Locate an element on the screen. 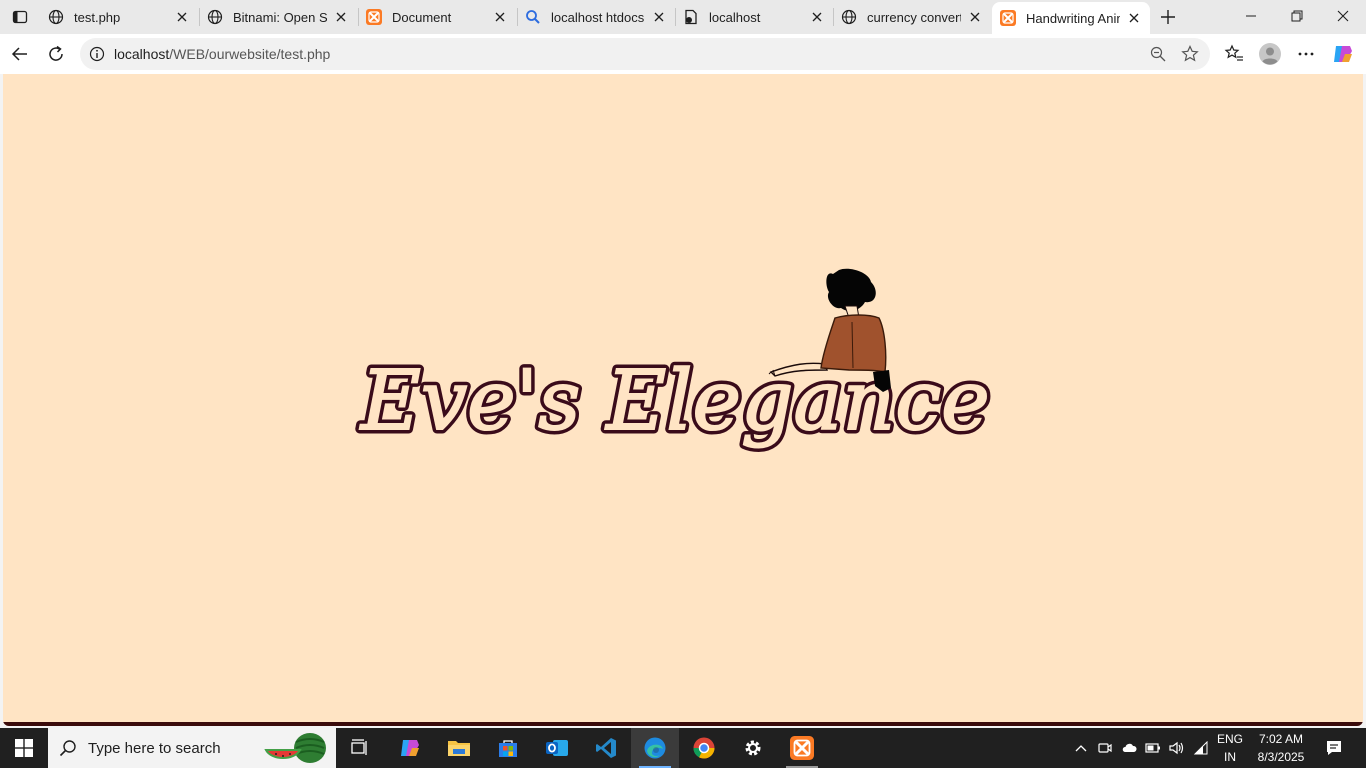  taskbar-search-box: Type here to search is located at coordinates (192, 748).